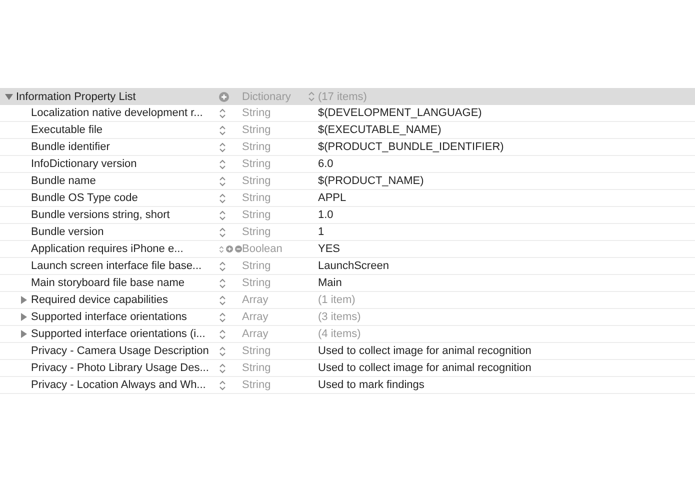 Image resolution: width=695 pixels, height=494 pixels. What do you see at coordinates (347, 164) in the screenshot?
I see `property-row: InfoDictionary version String 6.0` at bounding box center [347, 164].